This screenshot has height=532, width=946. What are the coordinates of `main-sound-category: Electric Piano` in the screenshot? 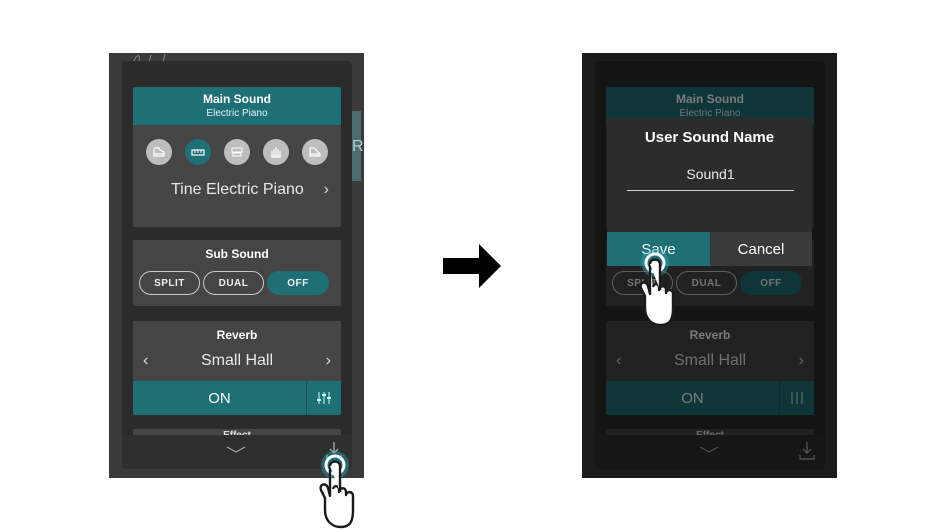 It's located at (237, 113).